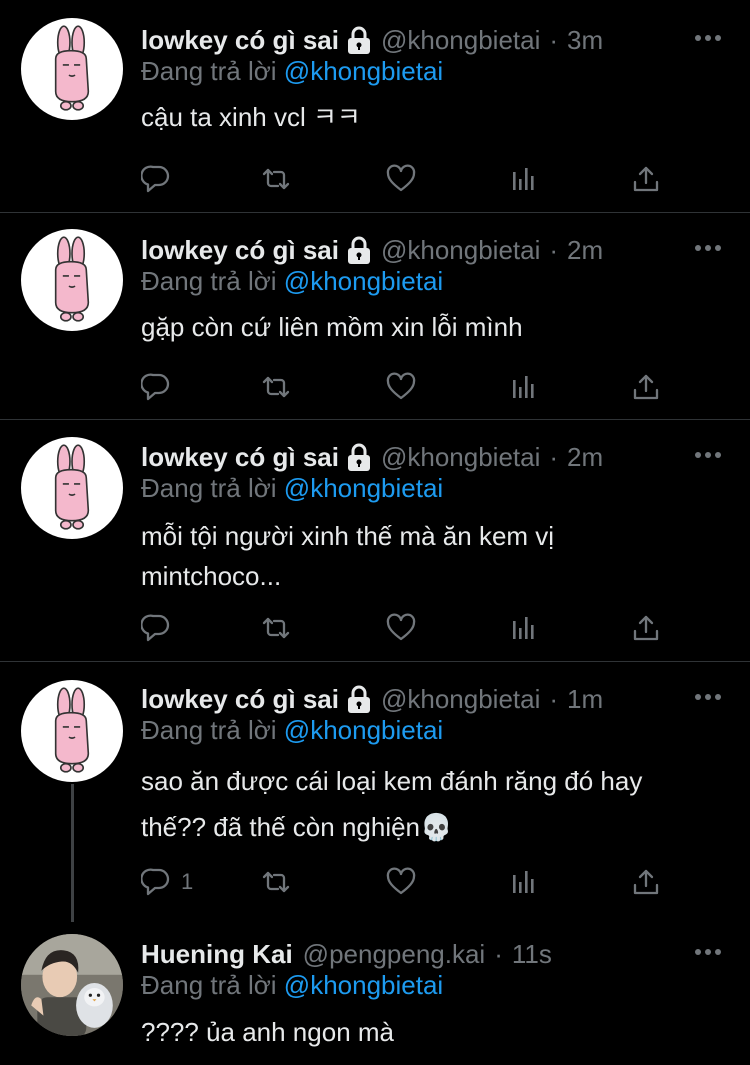  I want to click on reply-button: 1, so click(167, 882).